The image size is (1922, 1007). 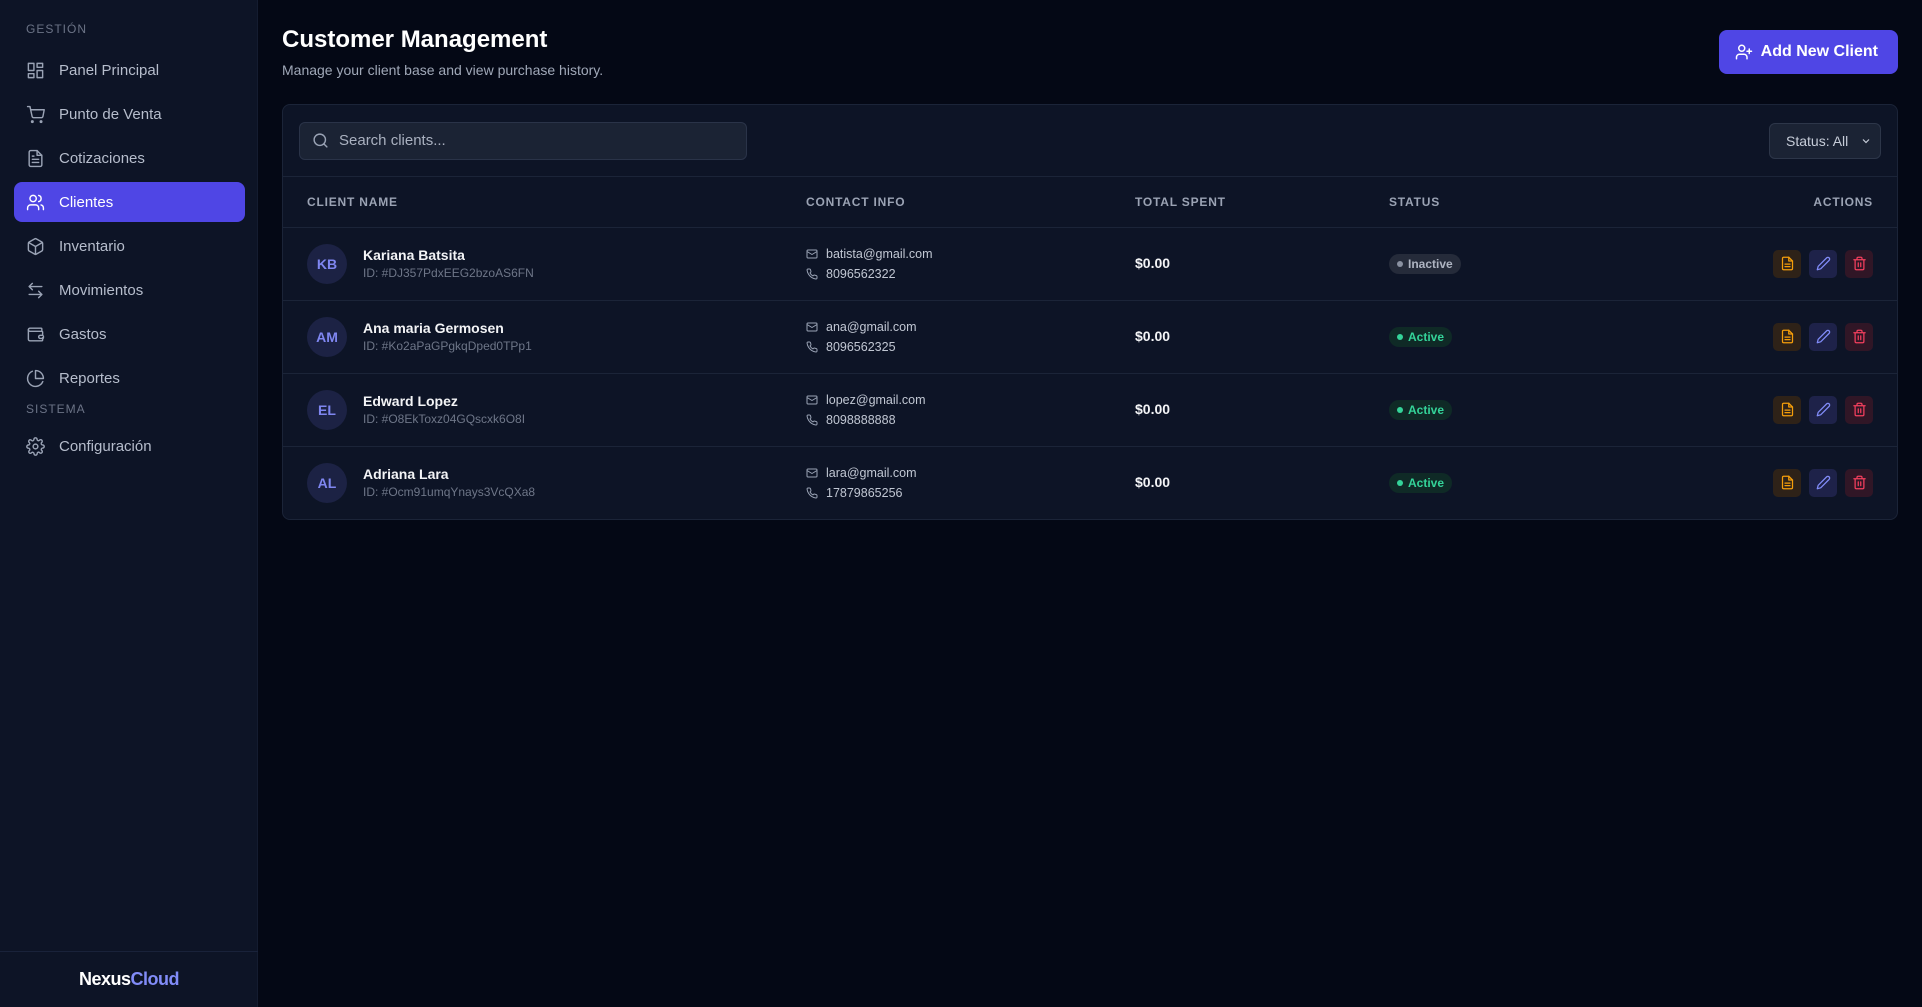 What do you see at coordinates (57, 29) in the screenshot?
I see `sidebar-section-gestion: GESTIÓN` at bounding box center [57, 29].